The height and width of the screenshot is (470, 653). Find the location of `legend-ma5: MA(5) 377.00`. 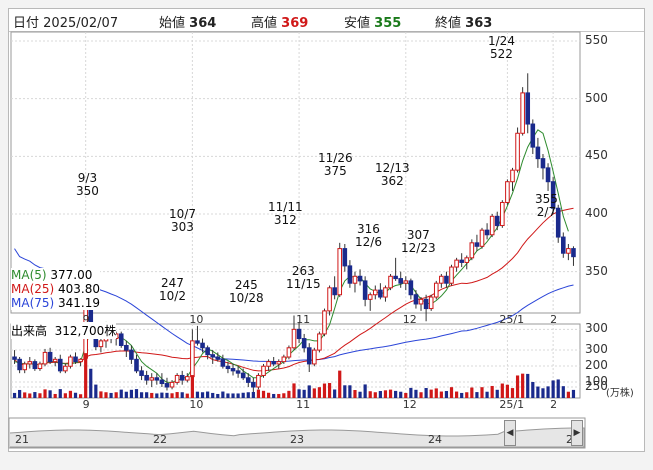

legend-ma5: MA(5) 377.00 is located at coordinates (55, 275).